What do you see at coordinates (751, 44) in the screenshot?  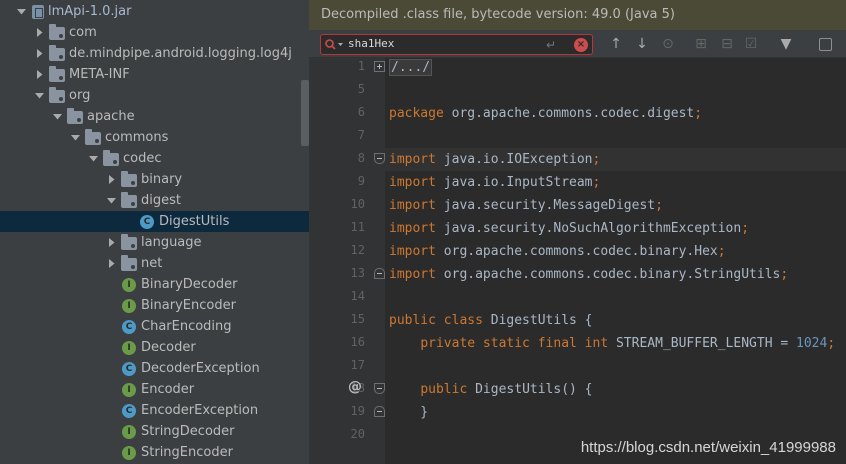 I see `select-all-occurrences-icon: ☑` at bounding box center [751, 44].